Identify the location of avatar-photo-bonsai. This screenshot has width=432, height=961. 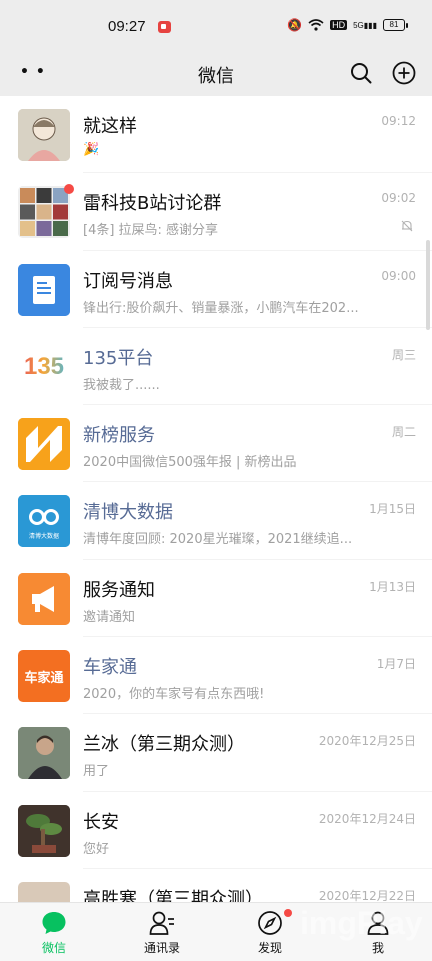
(44, 830).